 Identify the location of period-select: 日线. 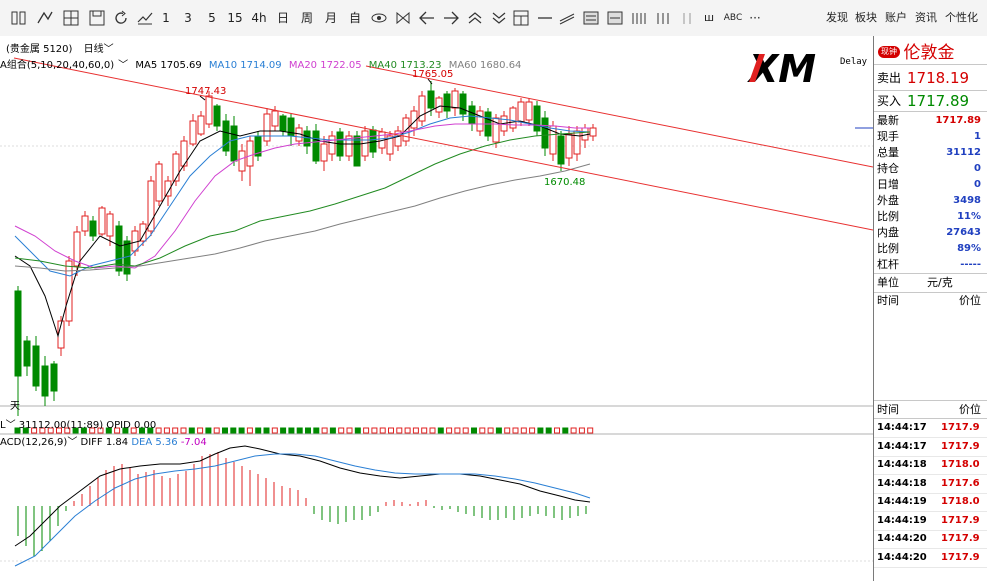
(94, 49).